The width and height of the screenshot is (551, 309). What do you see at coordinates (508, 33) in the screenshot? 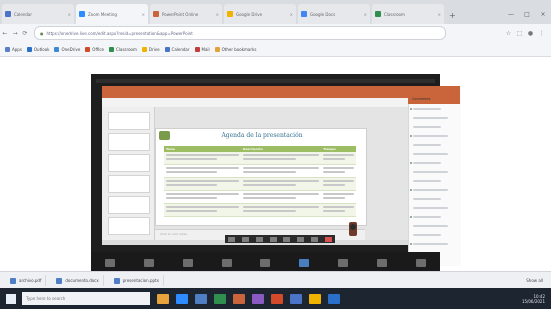
I see `star-icon: ☆` at bounding box center [508, 33].